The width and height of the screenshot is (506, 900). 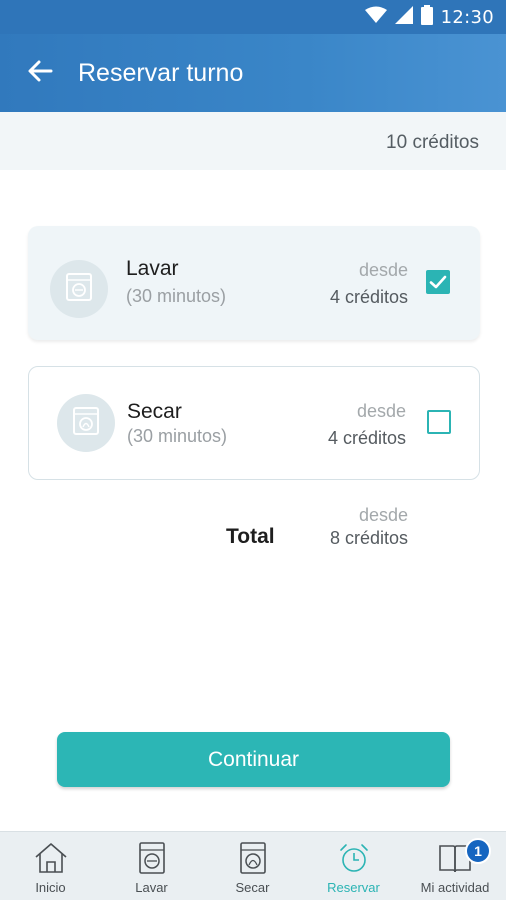 What do you see at coordinates (368, 538) in the screenshot?
I see `total-value: 8 créditos` at bounding box center [368, 538].